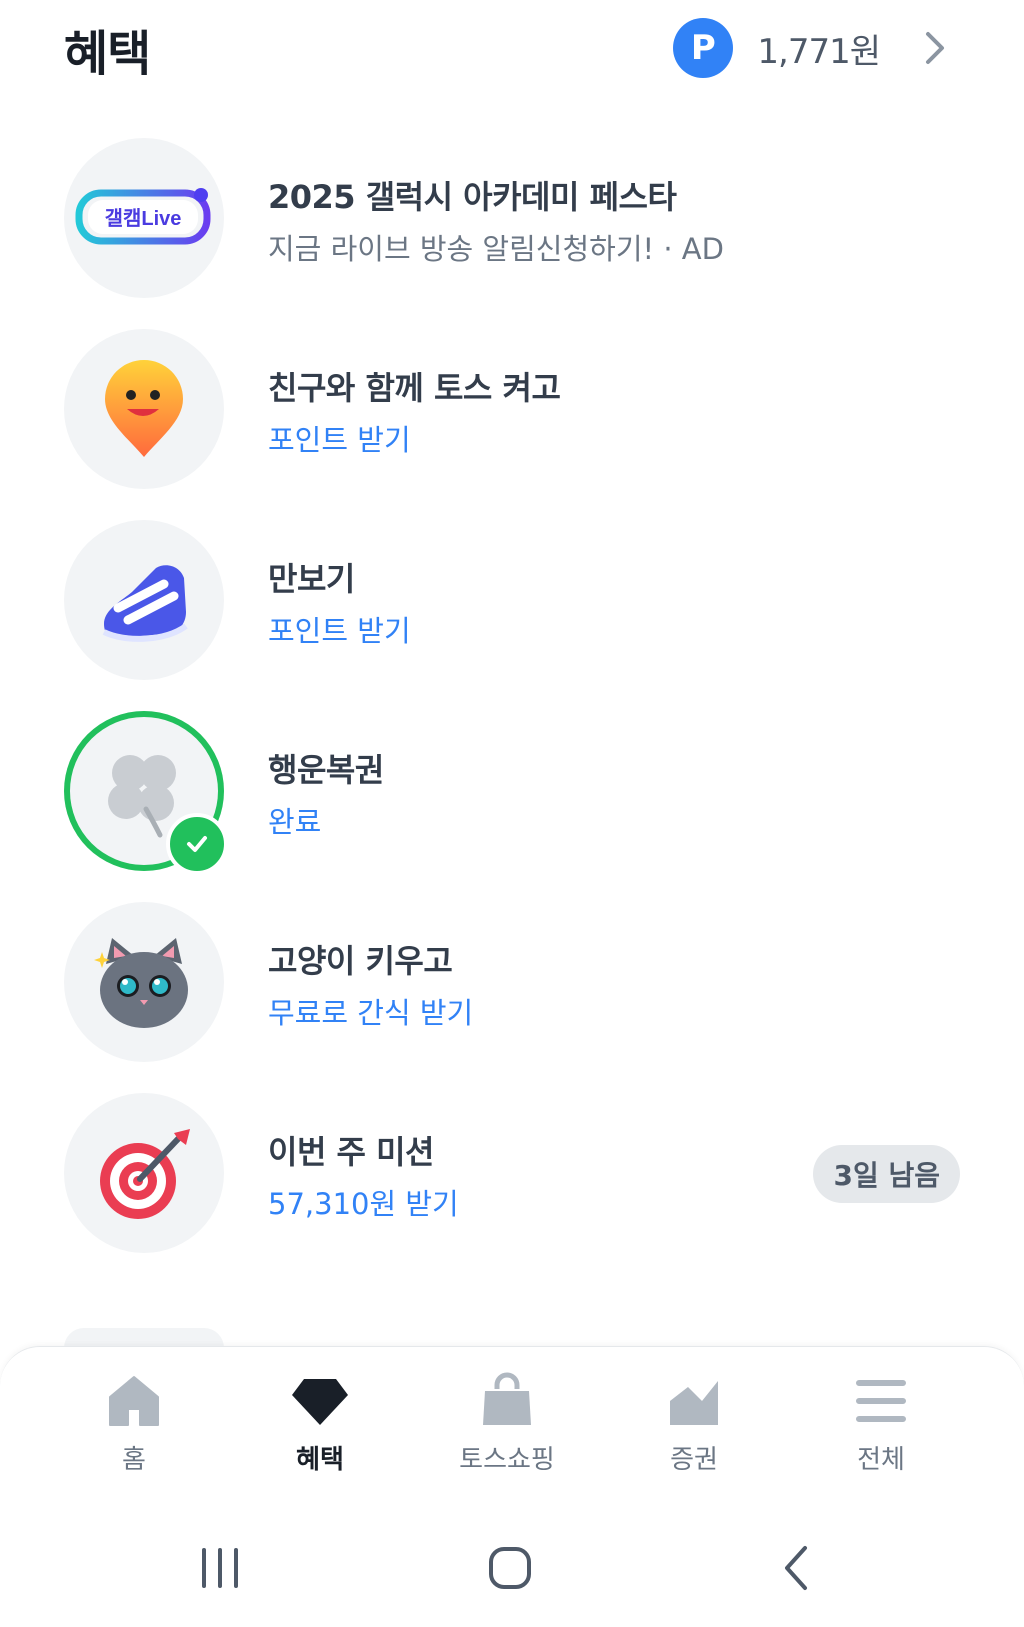 Image resolution: width=1024 pixels, height=1627 pixels. What do you see at coordinates (886, 1174) in the screenshot?
I see `days-left-badge: 3일 남음` at bounding box center [886, 1174].